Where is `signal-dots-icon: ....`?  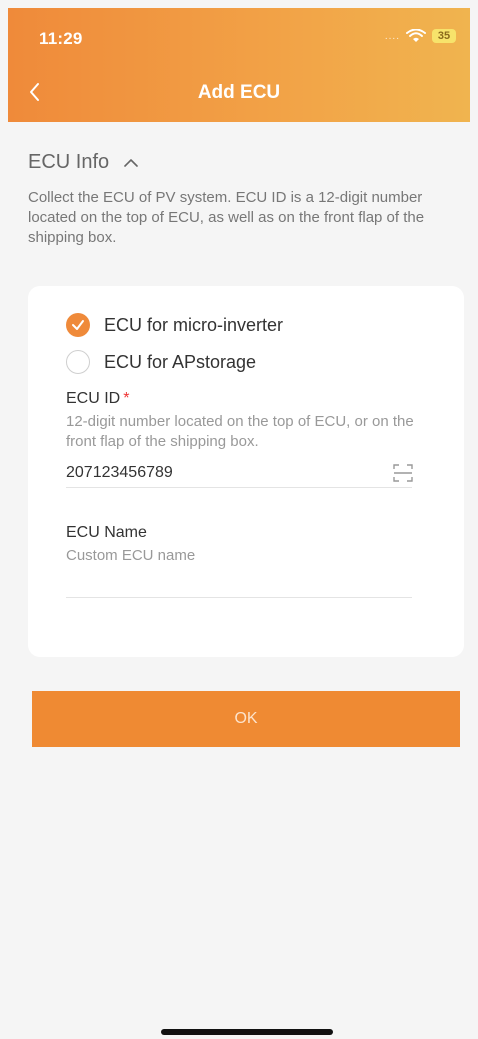
signal-dots-icon: .... is located at coordinates (392, 36).